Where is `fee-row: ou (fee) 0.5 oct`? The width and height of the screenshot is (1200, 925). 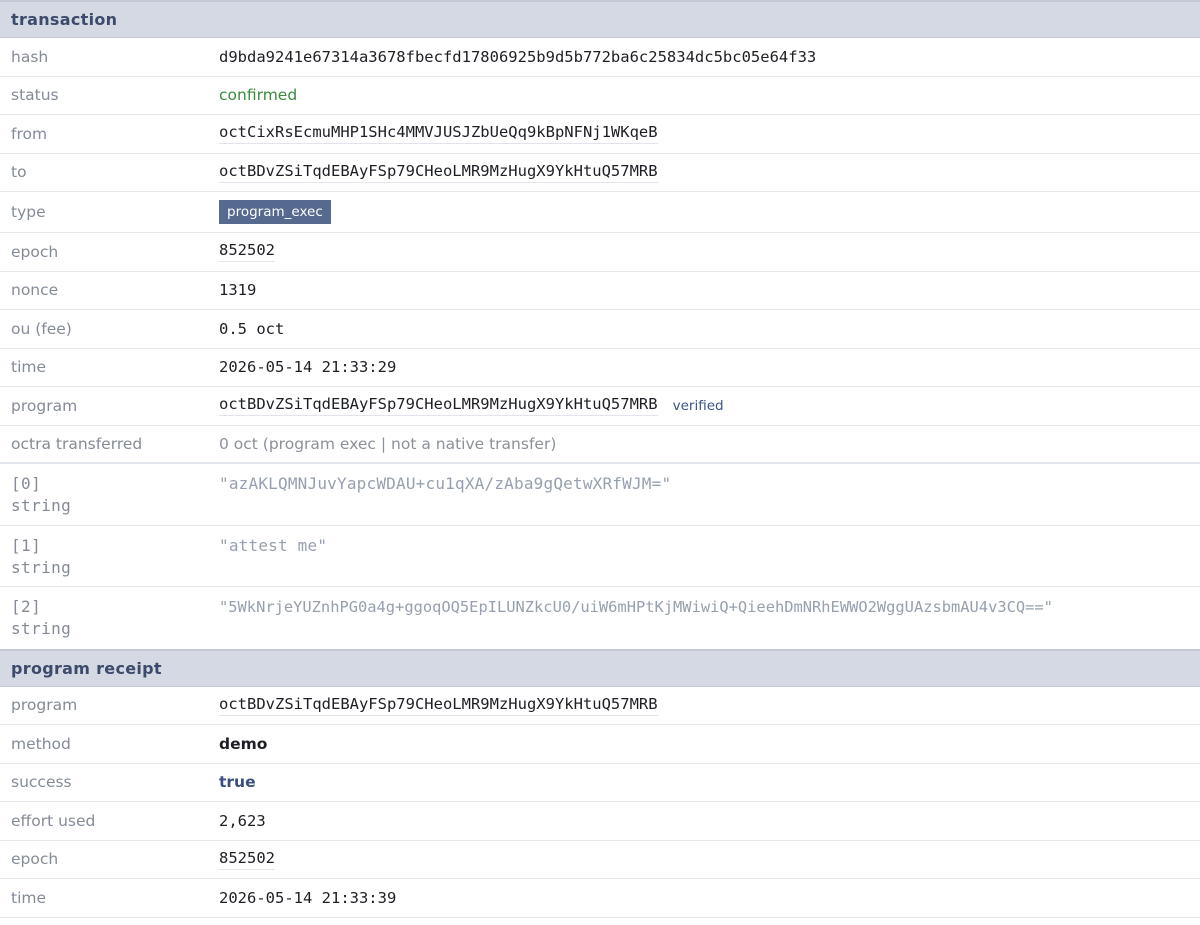 fee-row: ou (fee) 0.5 oct is located at coordinates (600, 329).